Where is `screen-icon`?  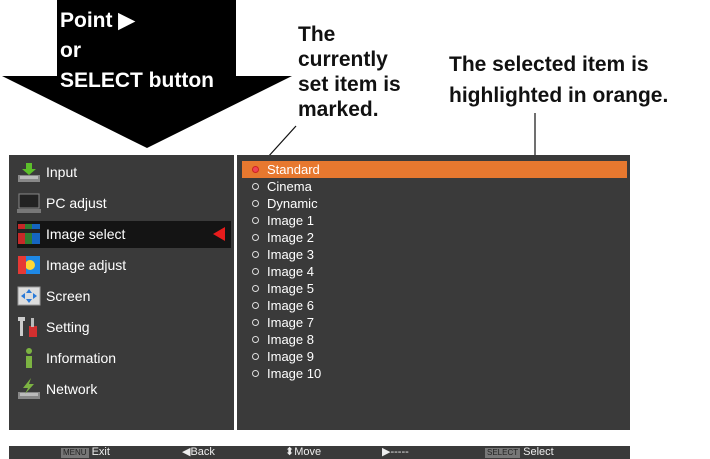 screen-icon is located at coordinates (29, 296).